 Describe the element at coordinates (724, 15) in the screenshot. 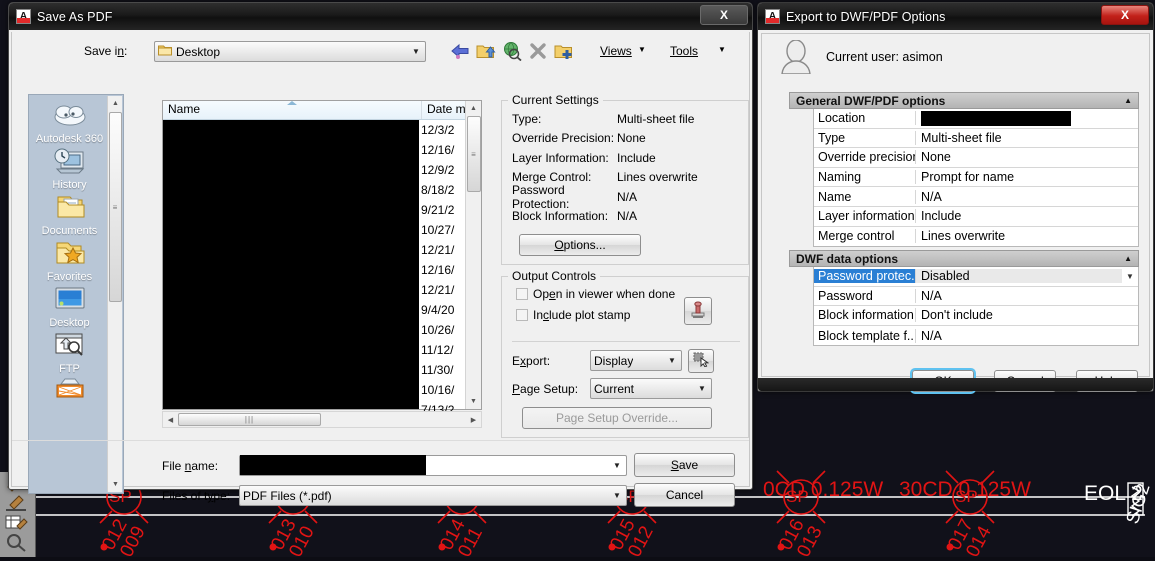

I see `save-dialog-close-button: X` at that location.